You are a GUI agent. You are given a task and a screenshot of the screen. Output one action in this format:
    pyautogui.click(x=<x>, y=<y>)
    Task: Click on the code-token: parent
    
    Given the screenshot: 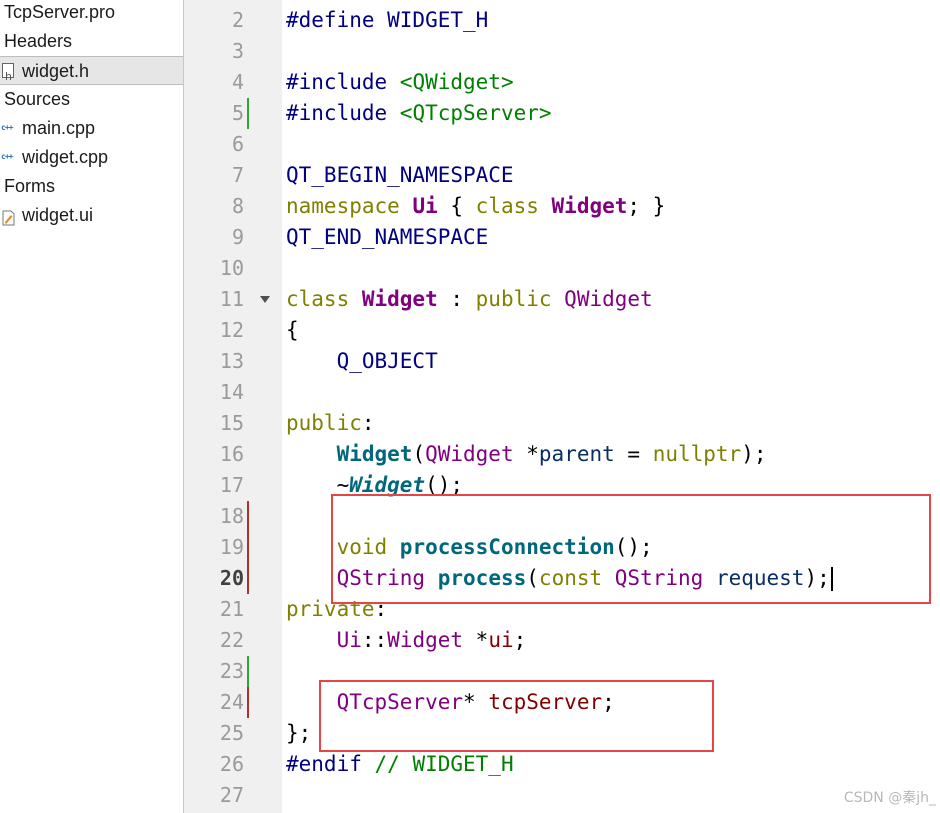 What is the action you would take?
    pyautogui.click(x=576, y=454)
    